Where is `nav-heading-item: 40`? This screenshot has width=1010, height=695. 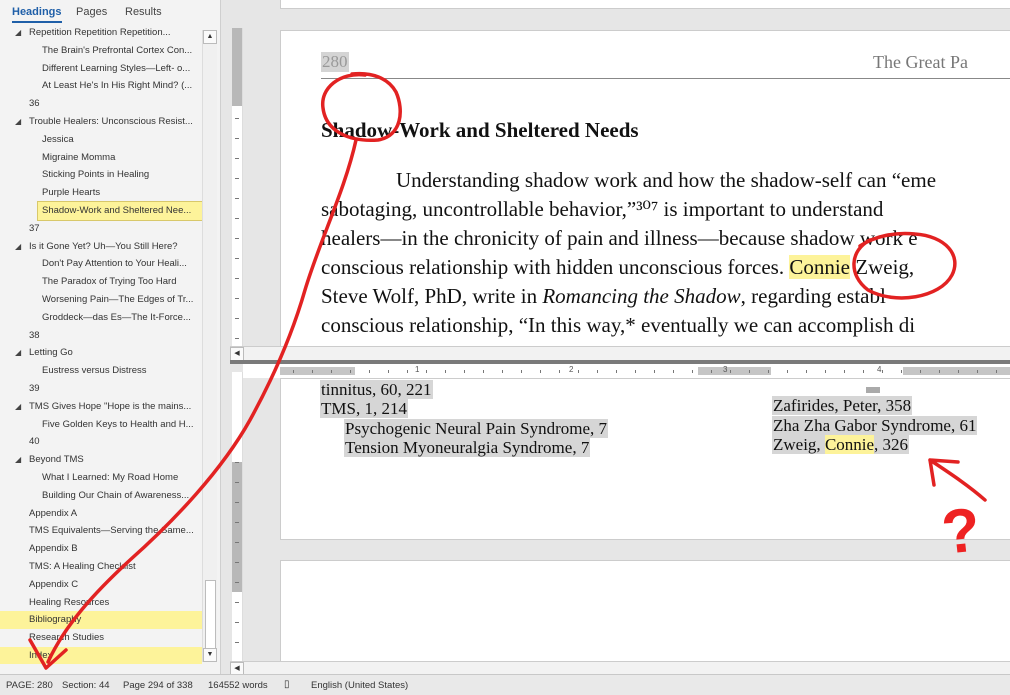 nav-heading-item: 40 is located at coordinates (101, 442).